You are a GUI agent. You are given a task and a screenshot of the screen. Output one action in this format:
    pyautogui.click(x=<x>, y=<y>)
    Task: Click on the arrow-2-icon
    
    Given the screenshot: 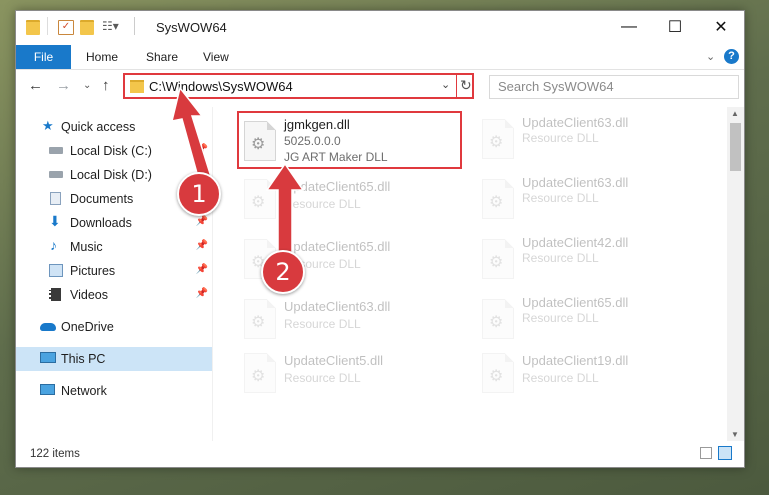 What is the action you would take?
    pyautogui.click(x=285, y=209)
    